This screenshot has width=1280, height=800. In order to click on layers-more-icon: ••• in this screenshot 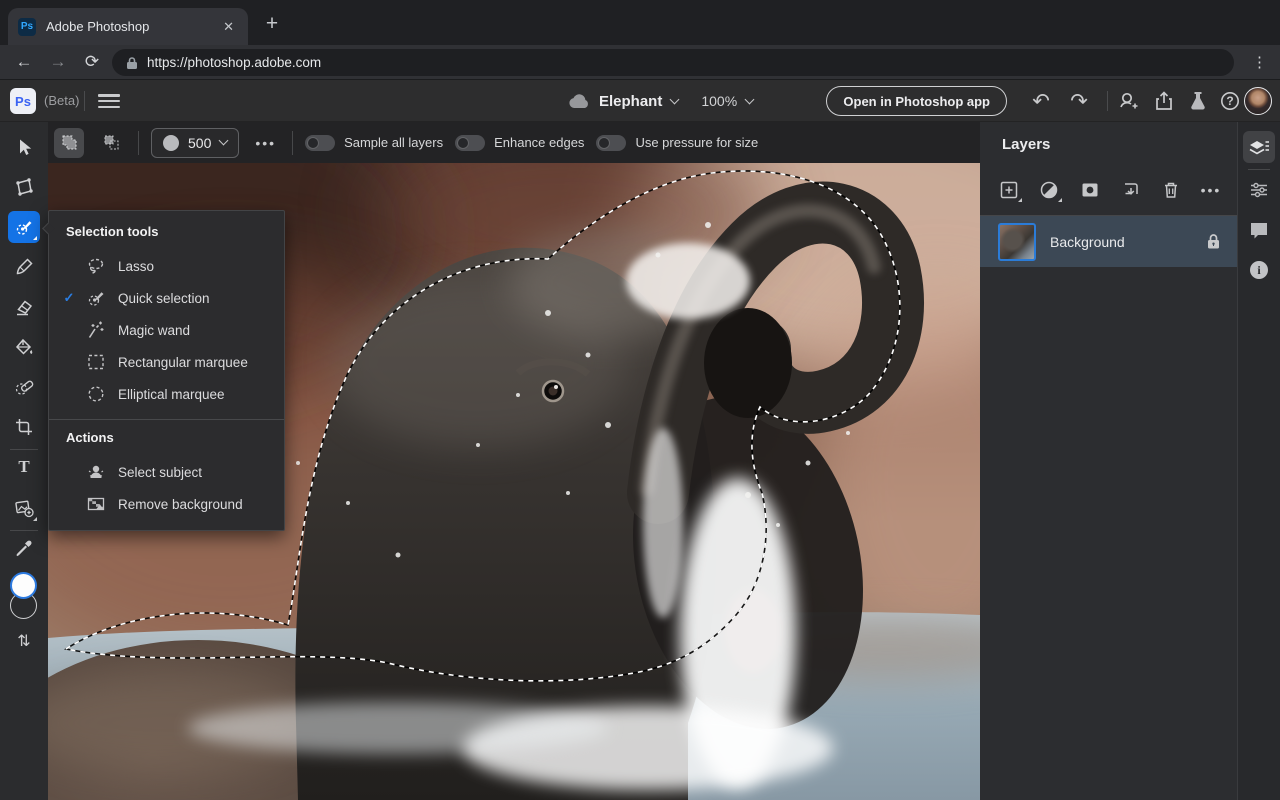, I will do `click(1211, 190)`.